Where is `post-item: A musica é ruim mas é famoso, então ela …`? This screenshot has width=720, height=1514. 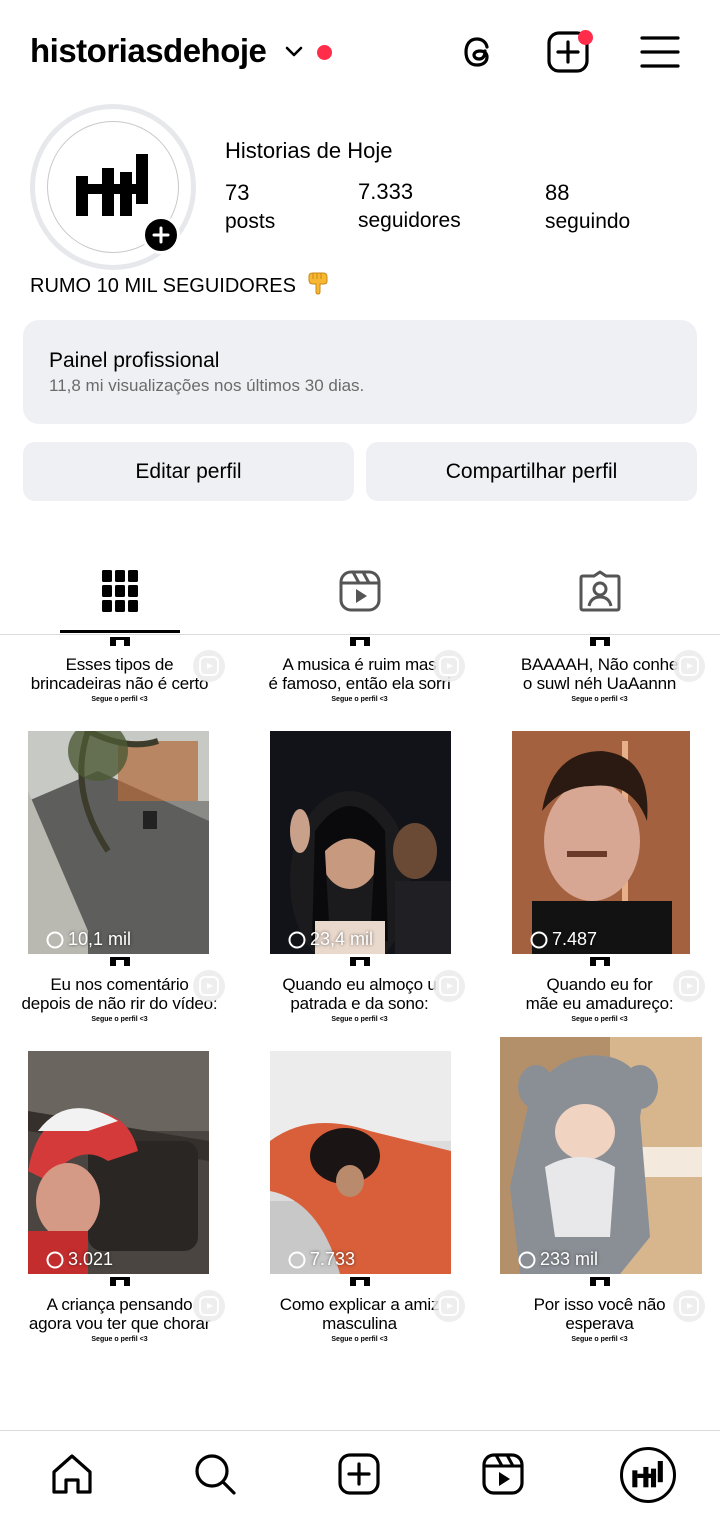 post-item: A musica é ruim mas é famoso, então ela … is located at coordinates (359, 794).